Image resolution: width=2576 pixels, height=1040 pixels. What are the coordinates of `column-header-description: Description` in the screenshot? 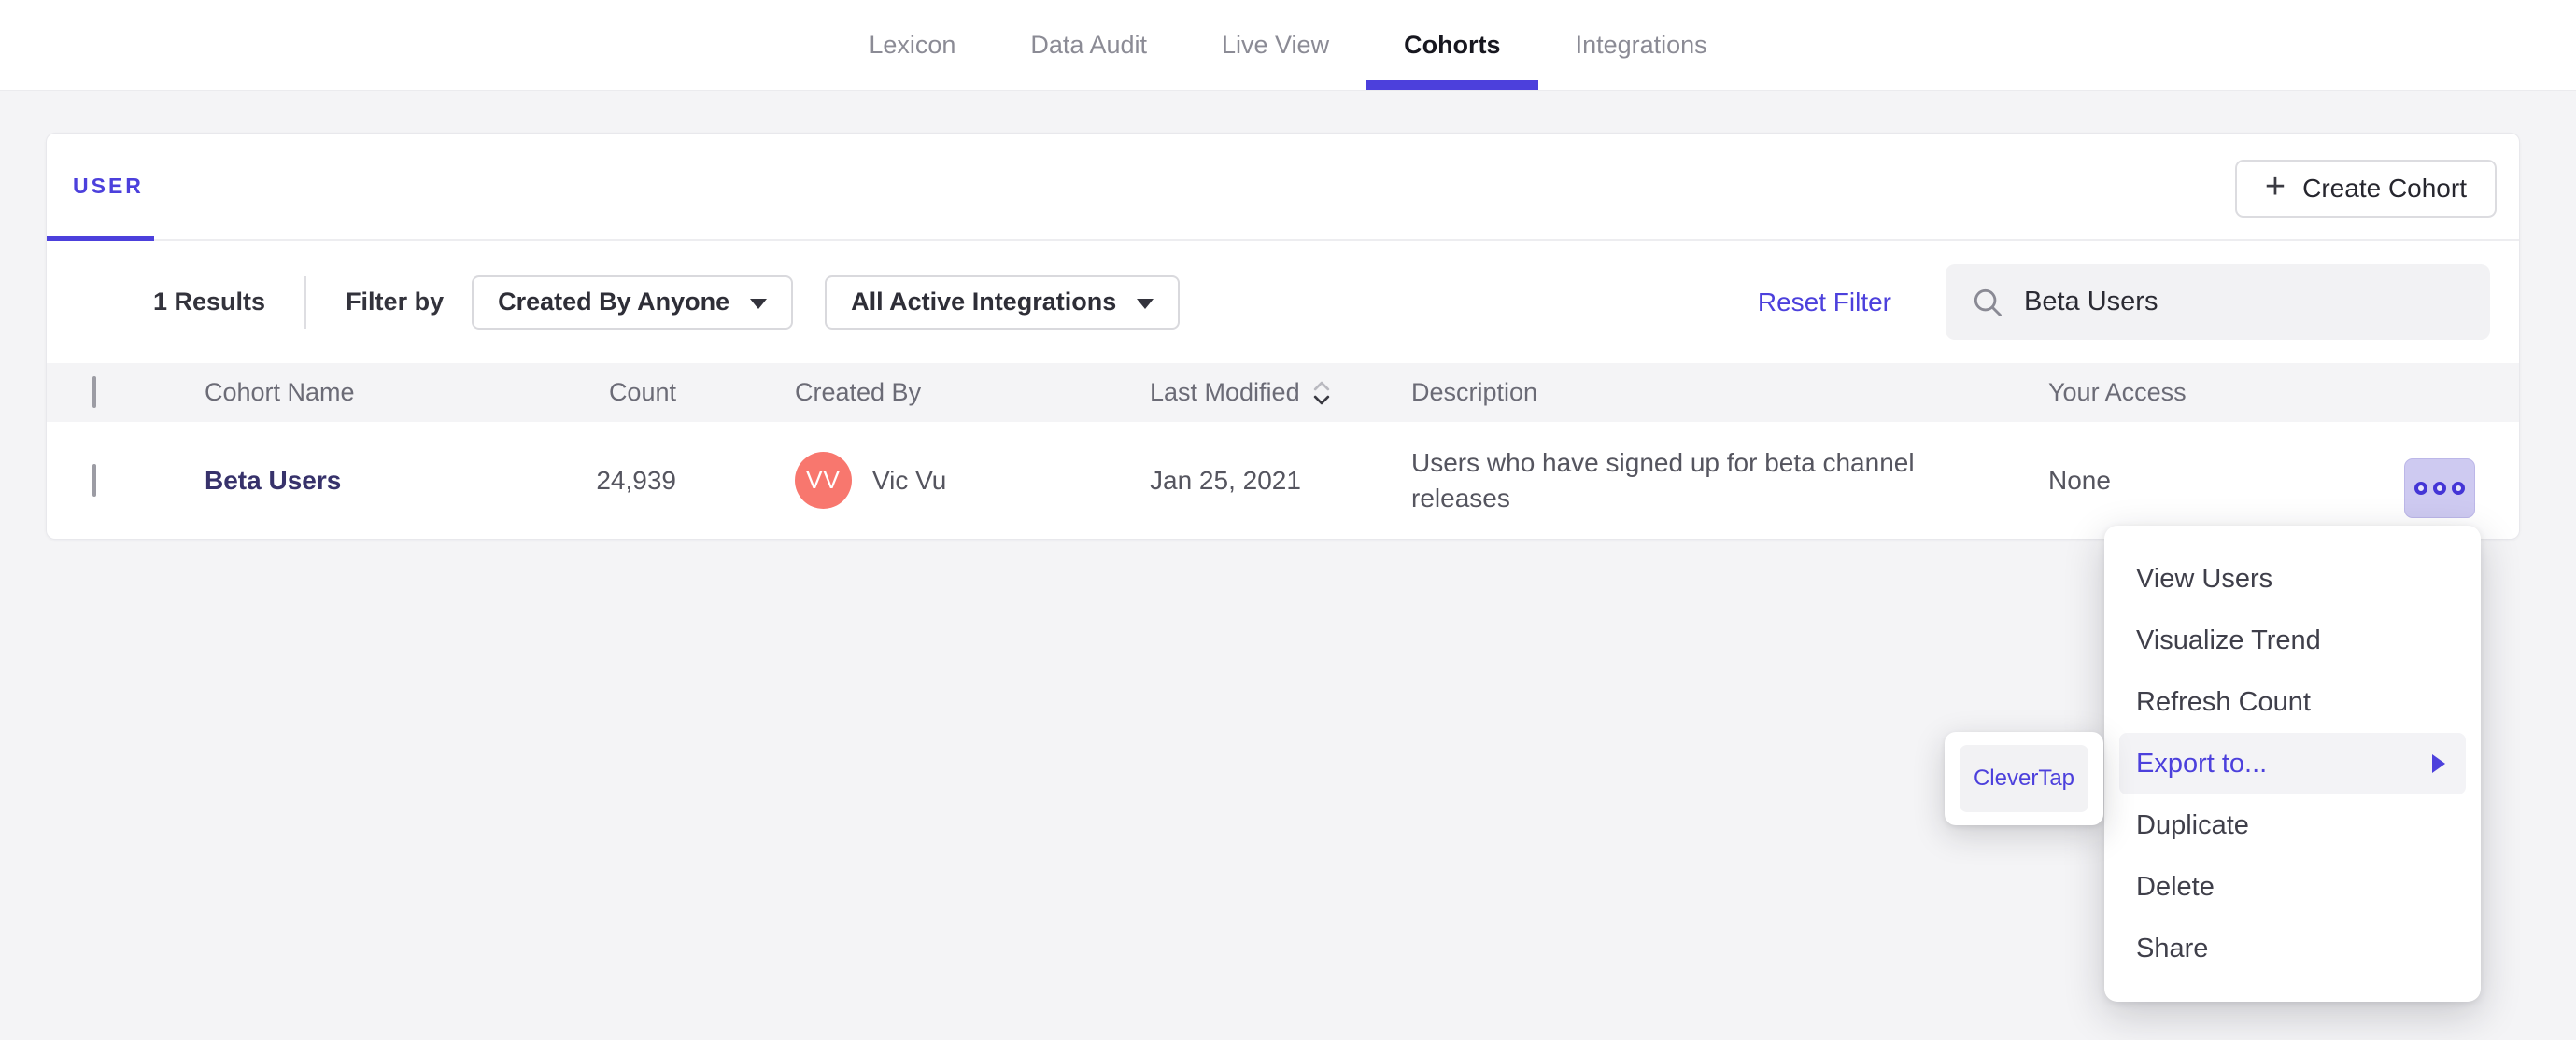 It's located at (1729, 392).